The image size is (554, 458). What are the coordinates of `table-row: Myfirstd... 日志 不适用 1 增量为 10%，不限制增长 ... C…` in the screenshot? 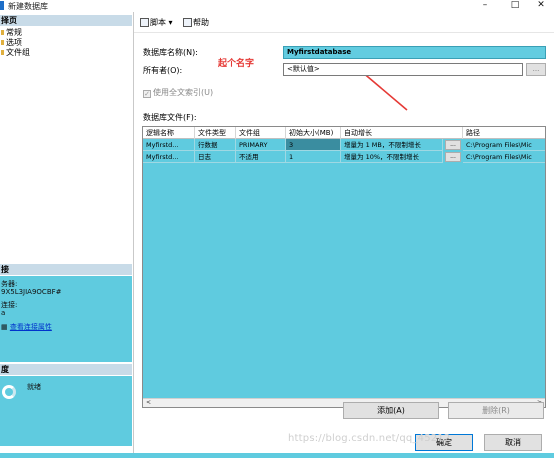 It's located at (344, 157).